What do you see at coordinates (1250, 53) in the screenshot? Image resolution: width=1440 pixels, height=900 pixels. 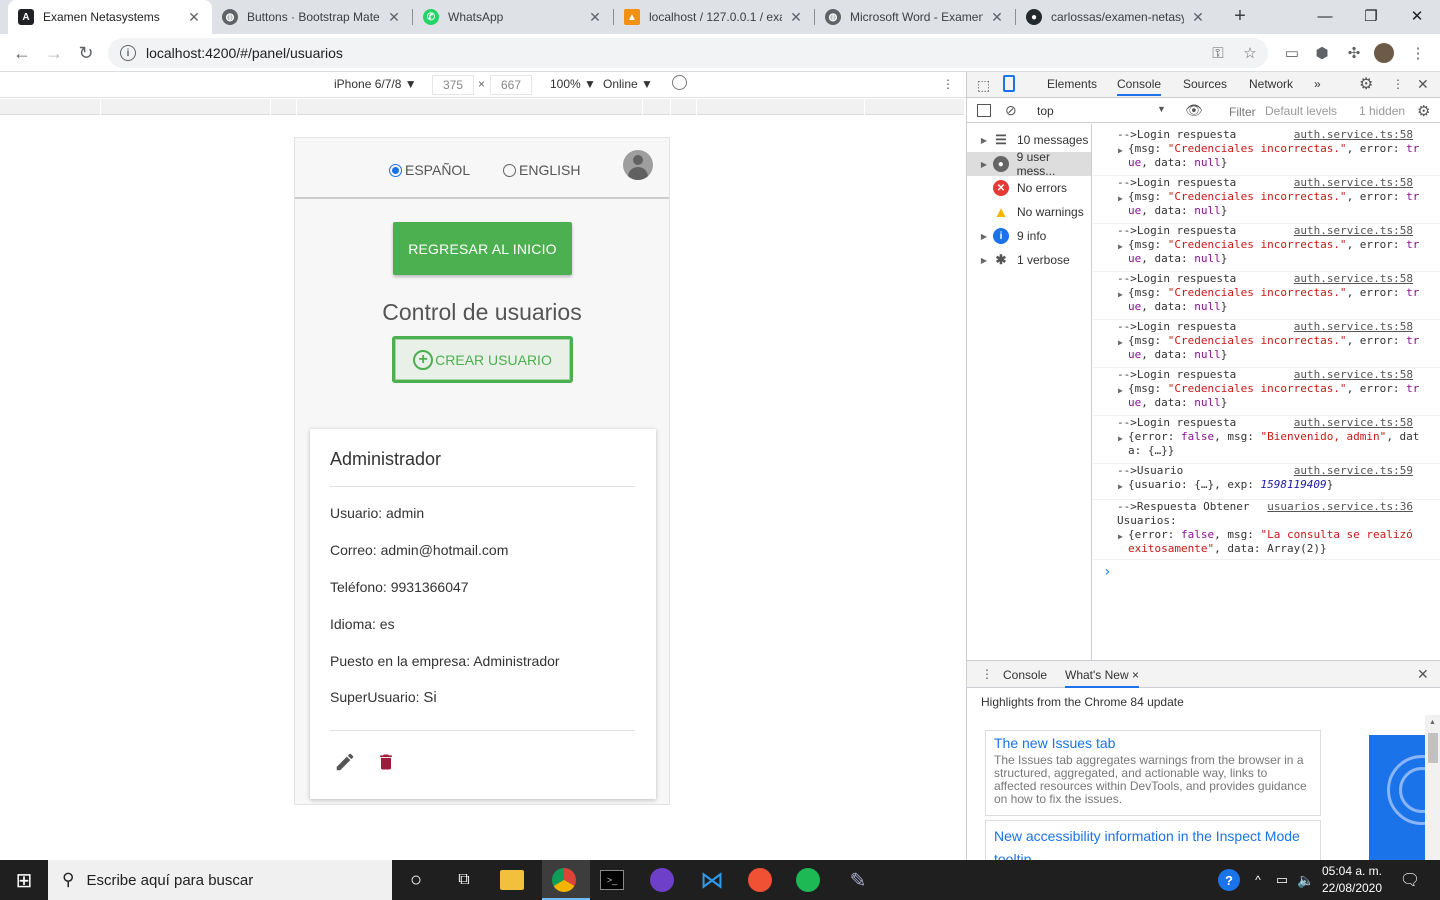 I see `bookmark-star-icon: ☆` at bounding box center [1250, 53].